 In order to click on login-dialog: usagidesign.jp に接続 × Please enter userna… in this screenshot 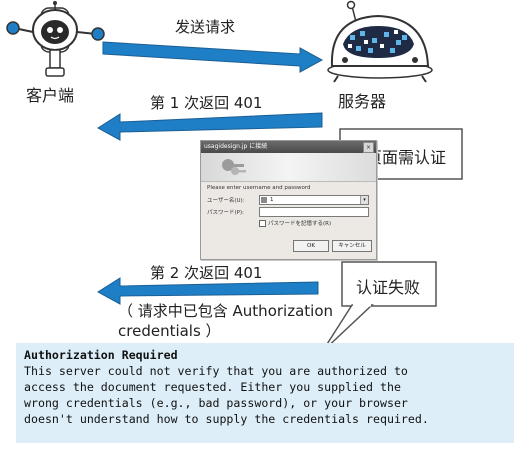, I will do `click(288, 200)`.